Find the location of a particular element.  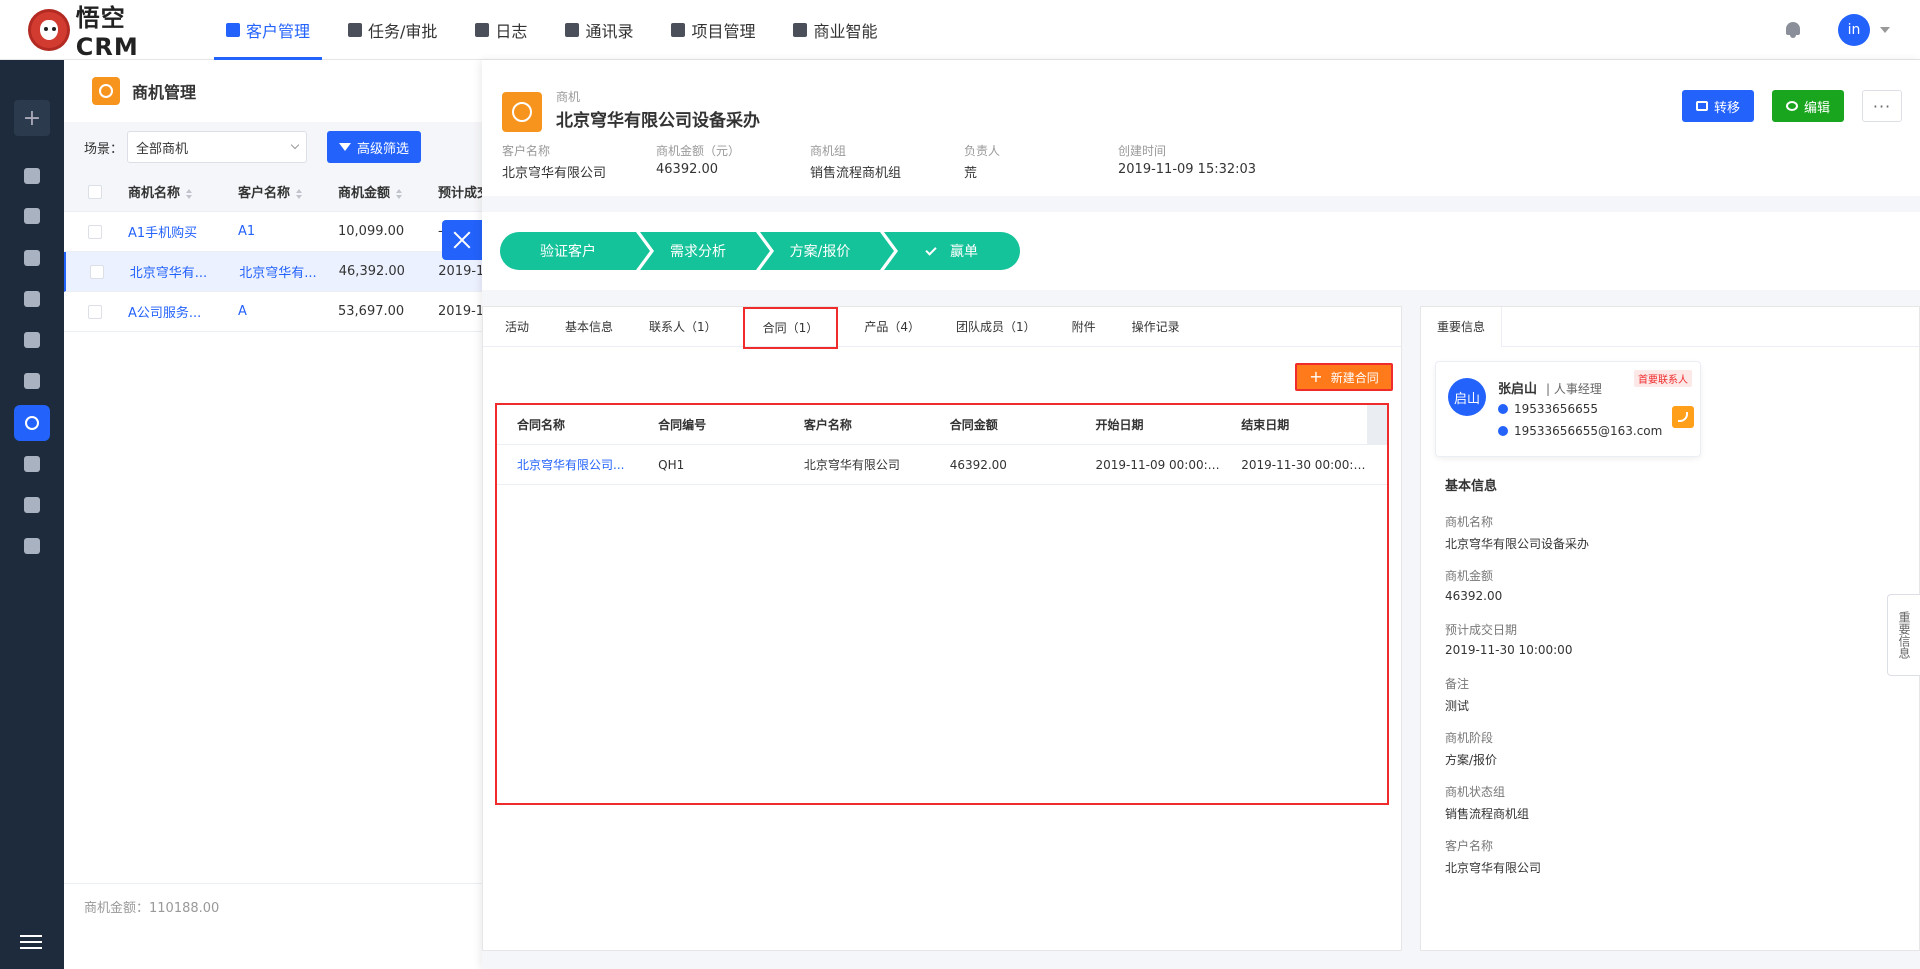

contract-icon is located at coordinates (32, 464).